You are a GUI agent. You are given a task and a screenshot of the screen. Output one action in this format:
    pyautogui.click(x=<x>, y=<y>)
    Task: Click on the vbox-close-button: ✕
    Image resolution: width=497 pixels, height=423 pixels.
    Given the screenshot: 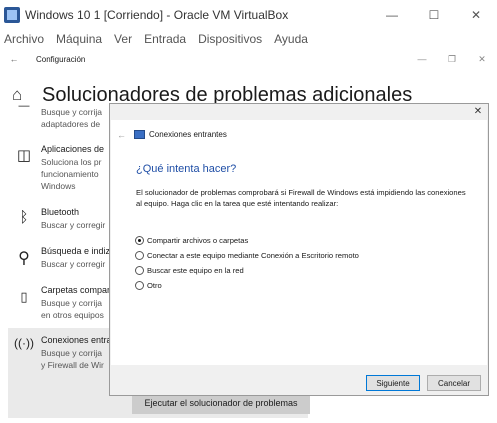 What is the action you would take?
    pyautogui.click(x=476, y=15)
    